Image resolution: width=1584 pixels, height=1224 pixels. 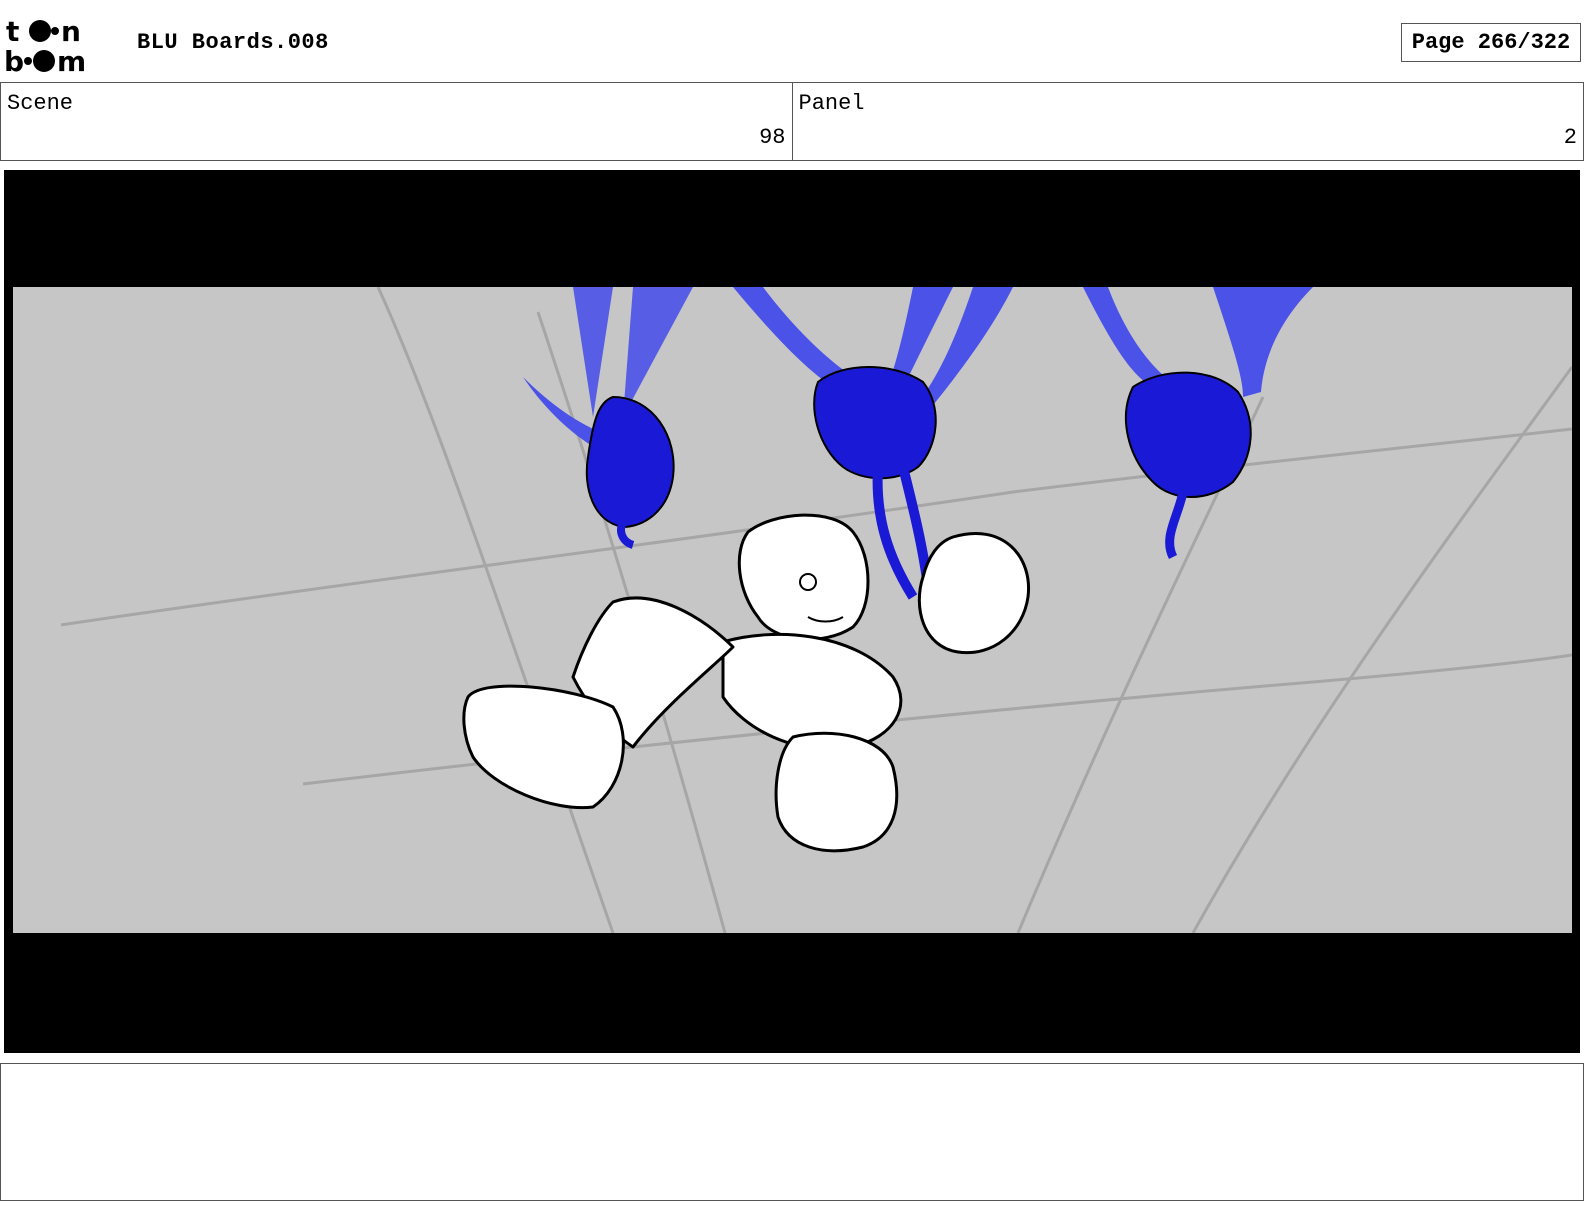 I want to click on scene-label: Scene, so click(x=40, y=103).